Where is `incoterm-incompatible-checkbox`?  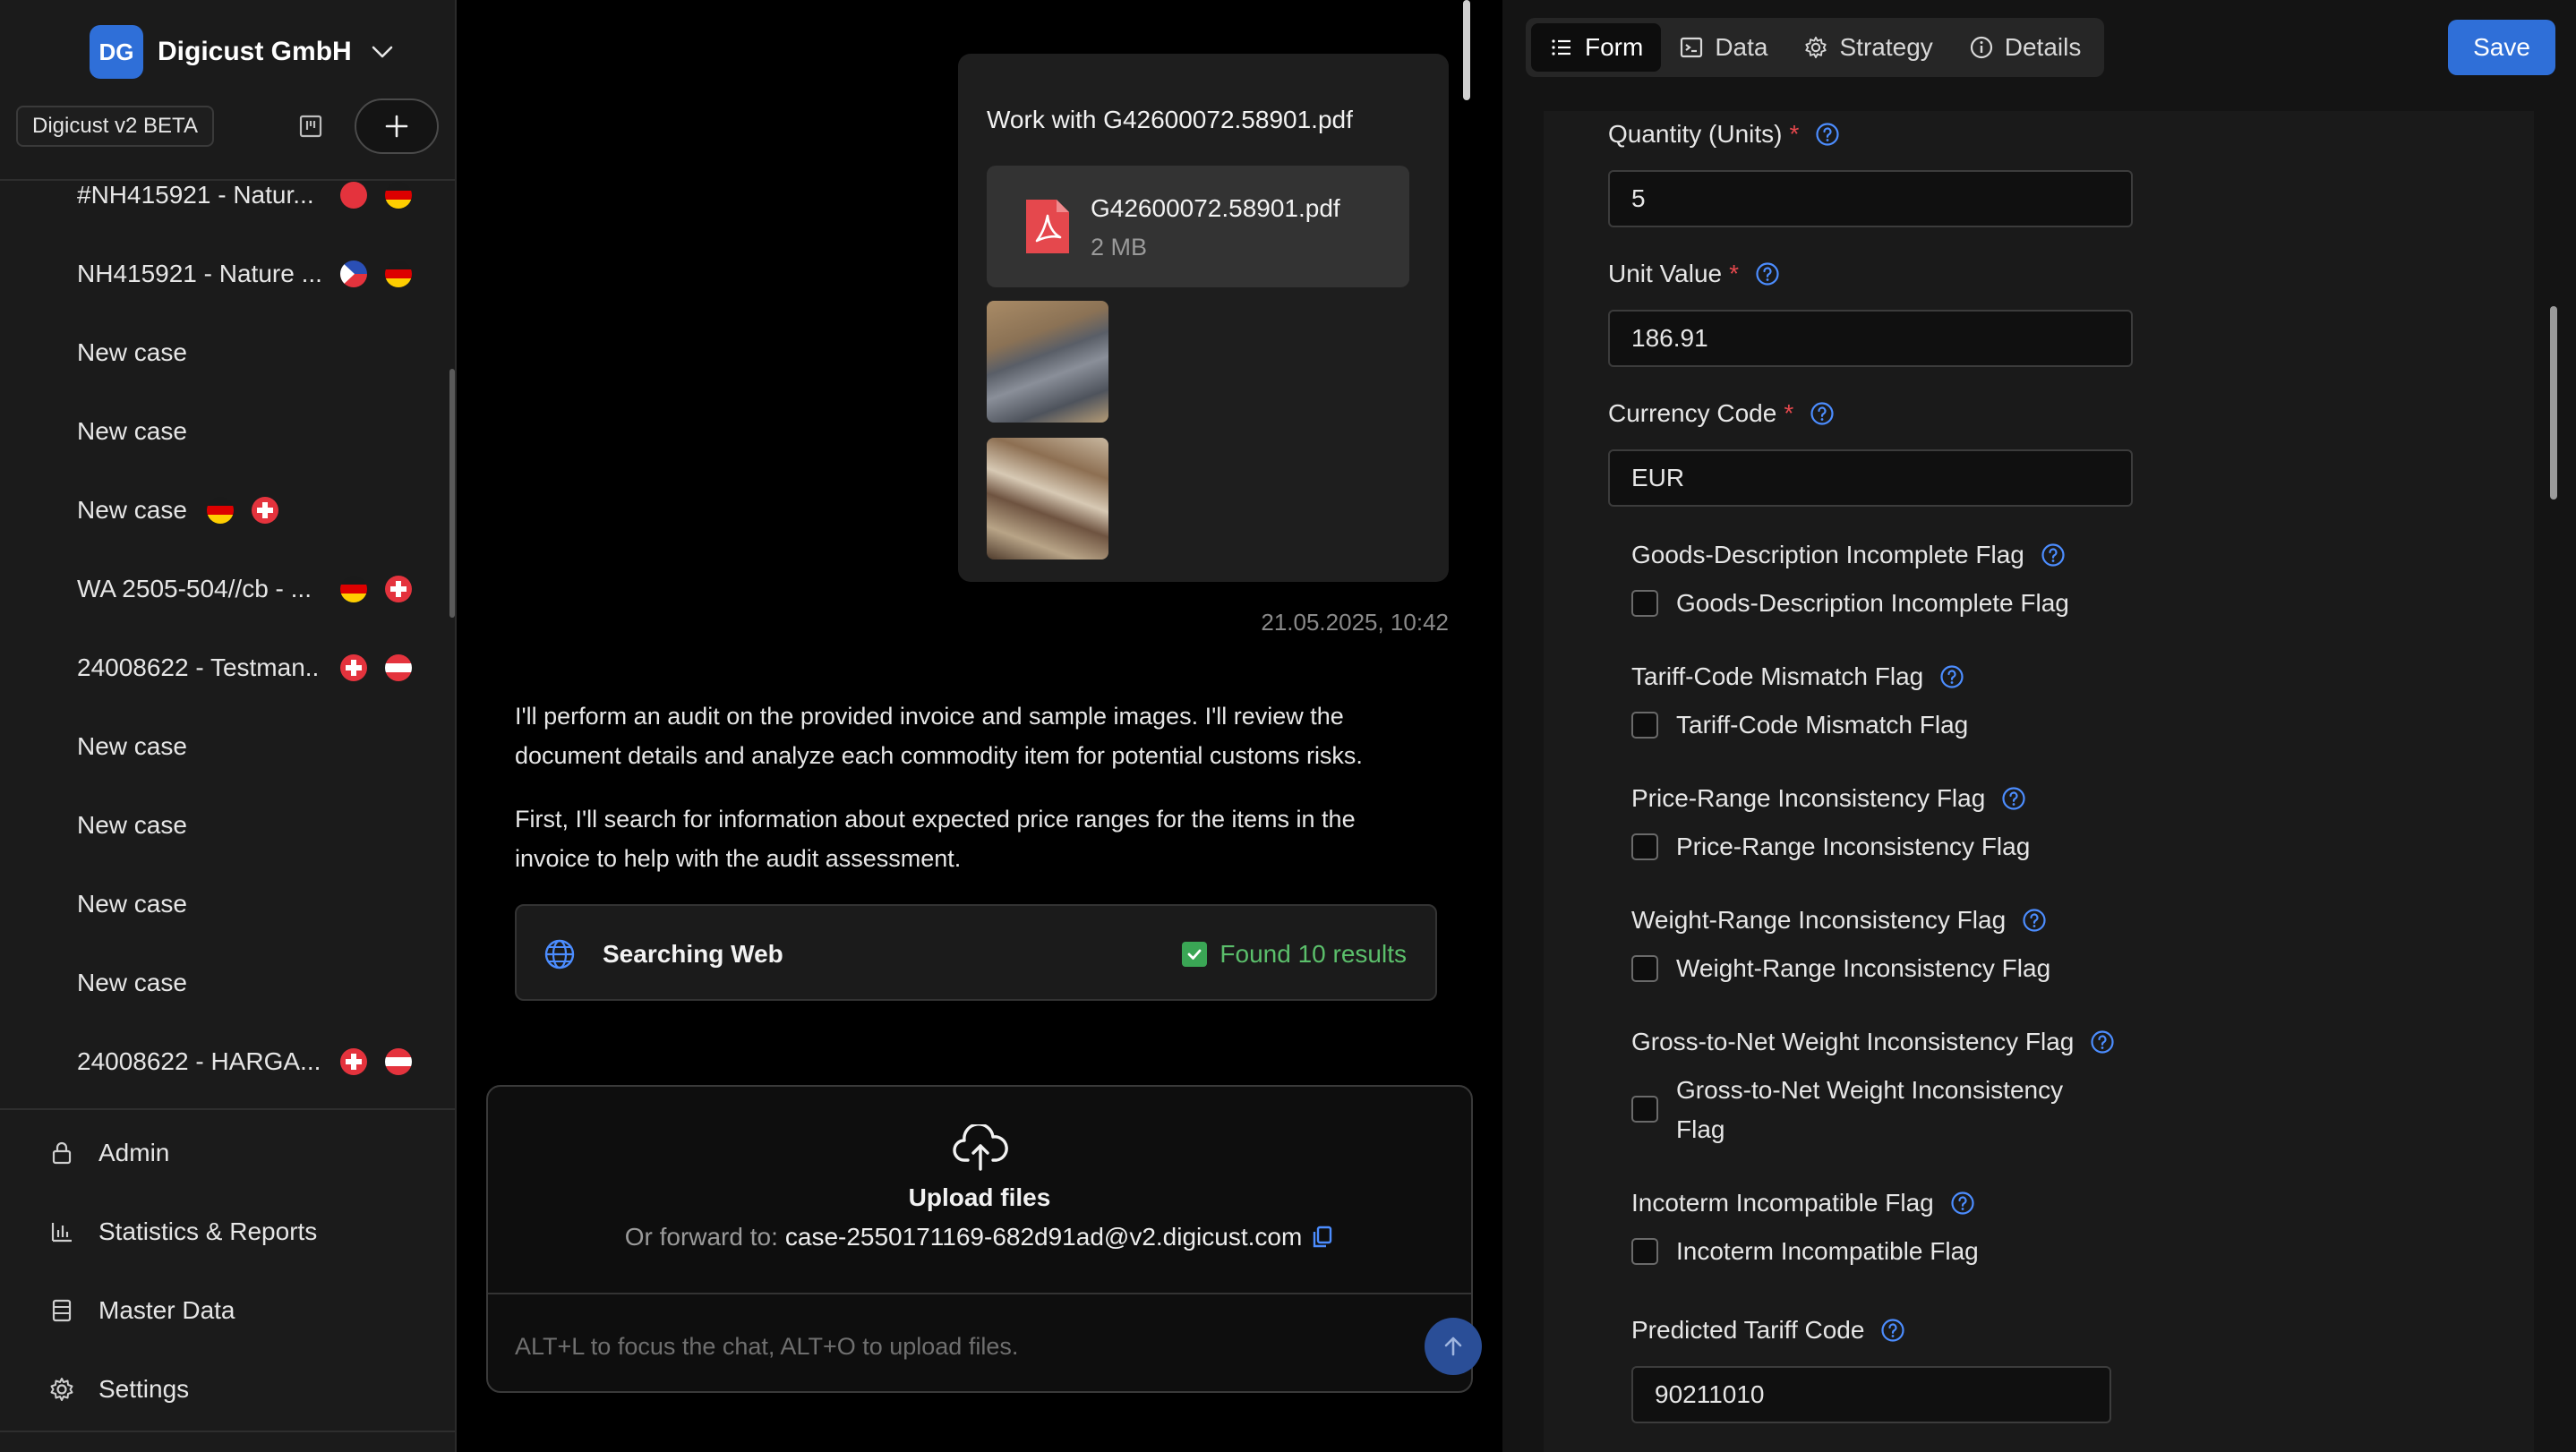 incoterm-incompatible-checkbox is located at coordinates (1644, 1251).